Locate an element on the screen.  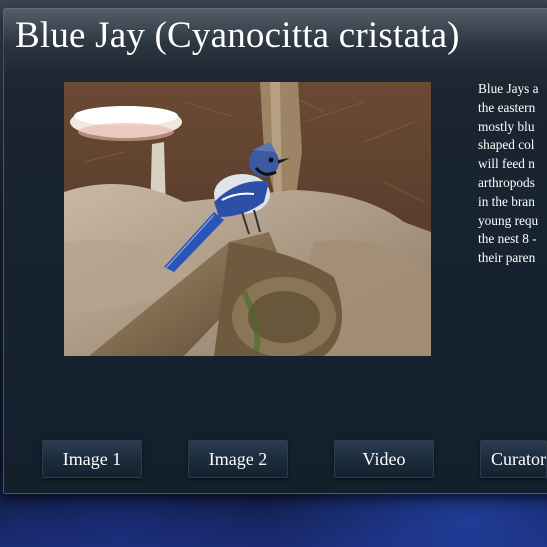
description-line: arthropods is located at coordinates (506, 182).